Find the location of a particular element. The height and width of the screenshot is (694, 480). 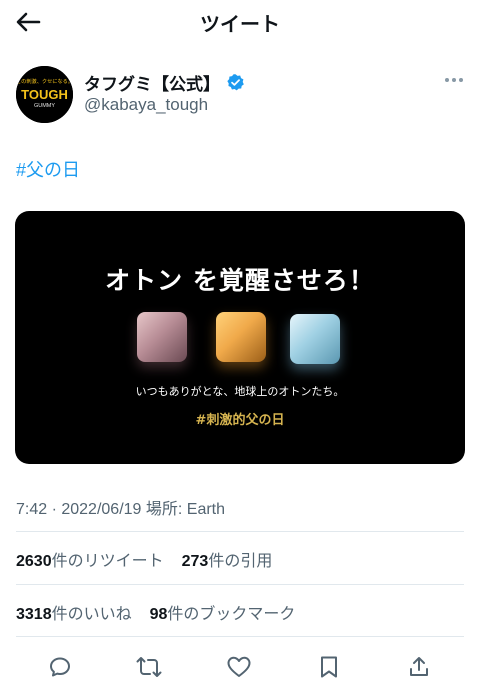

retweets-label: 件のリツイート is located at coordinates (107, 561).